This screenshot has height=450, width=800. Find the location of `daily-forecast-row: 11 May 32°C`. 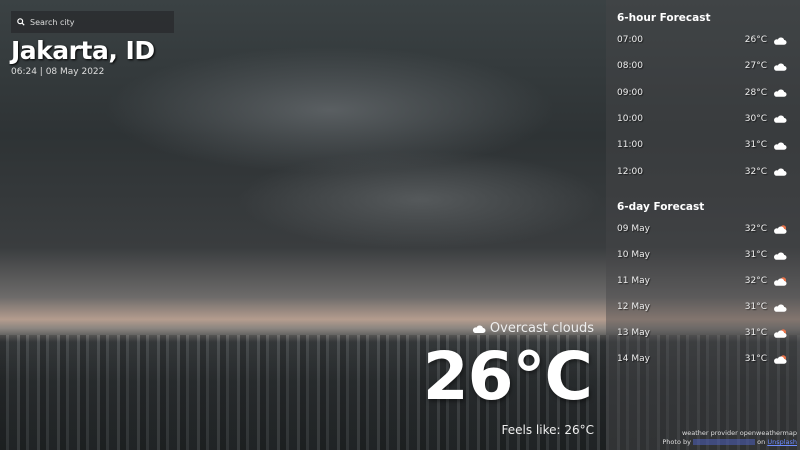

daily-forecast-row: 11 May 32°C is located at coordinates (702, 281).